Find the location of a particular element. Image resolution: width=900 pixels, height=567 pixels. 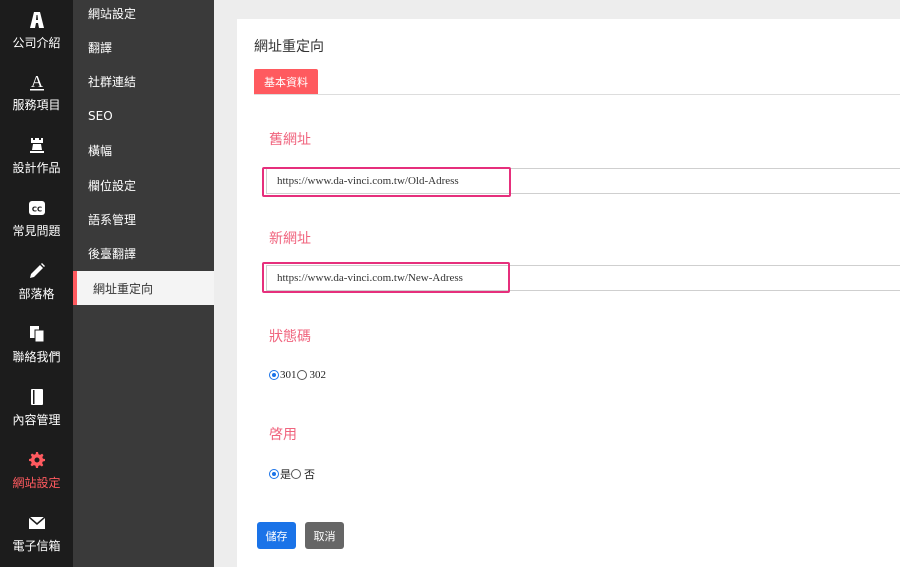

envelope-icon is located at coordinates (37, 523).